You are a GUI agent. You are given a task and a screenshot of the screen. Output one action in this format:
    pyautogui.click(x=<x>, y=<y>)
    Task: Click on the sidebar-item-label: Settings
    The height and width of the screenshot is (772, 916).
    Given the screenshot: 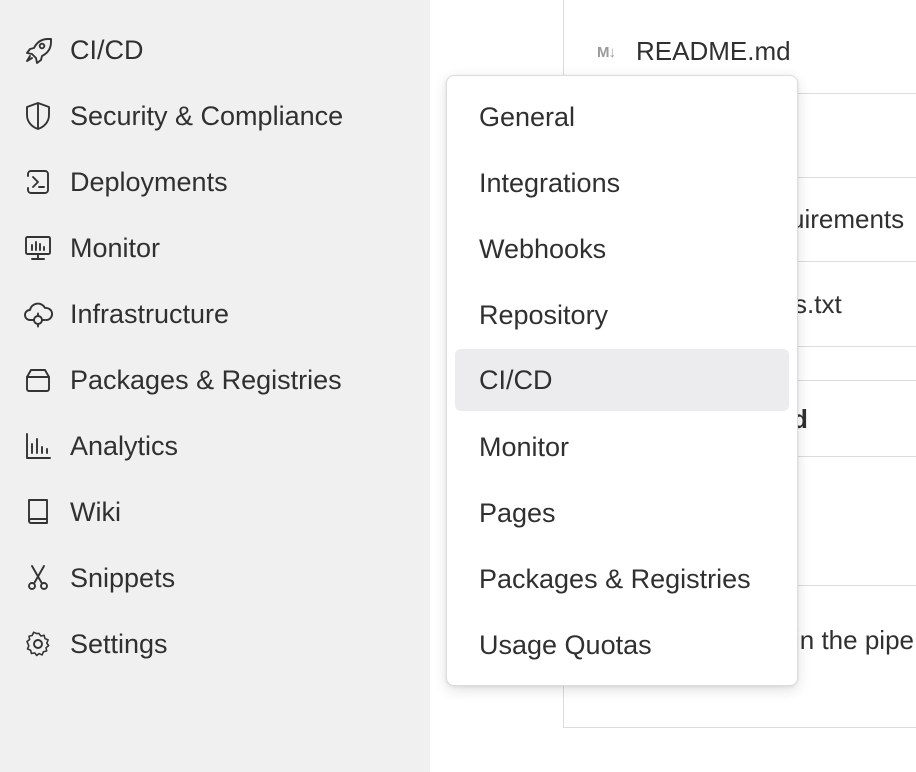 What is the action you would take?
    pyautogui.click(x=119, y=643)
    